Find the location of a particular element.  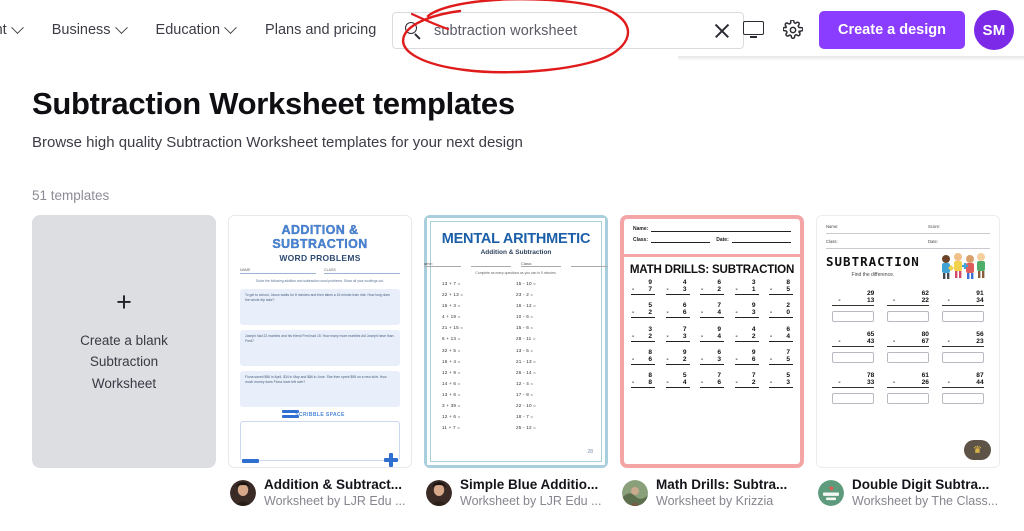

avatar is located at coordinates (635, 492).